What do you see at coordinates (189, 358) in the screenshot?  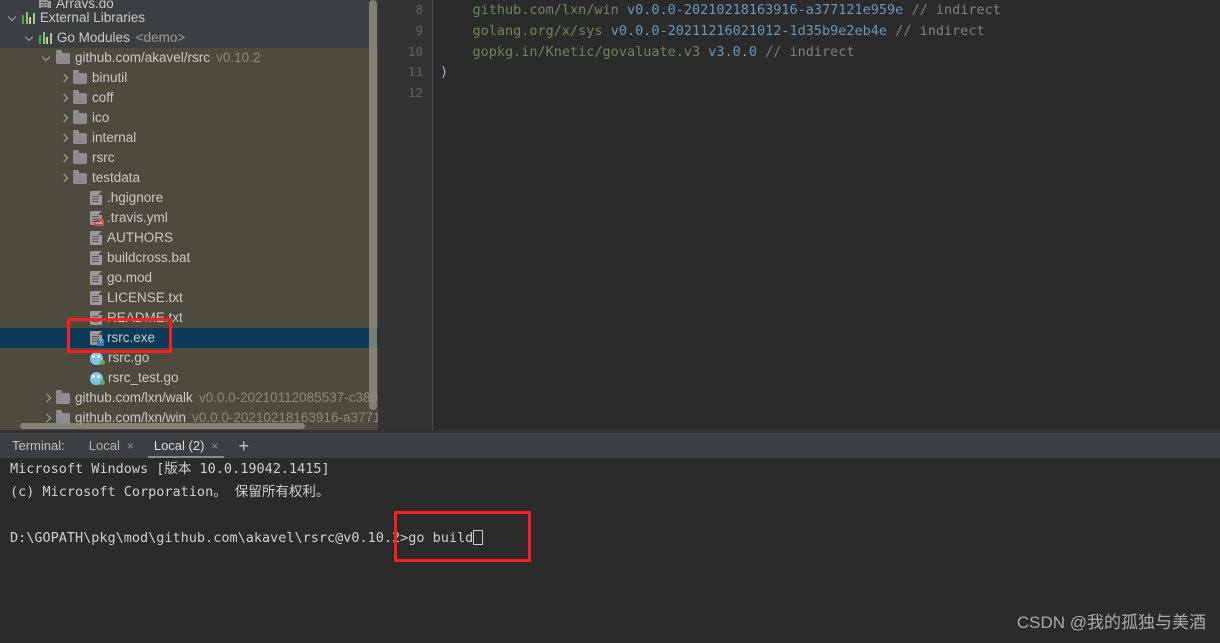 I see `tree-row: rsrc.go` at bounding box center [189, 358].